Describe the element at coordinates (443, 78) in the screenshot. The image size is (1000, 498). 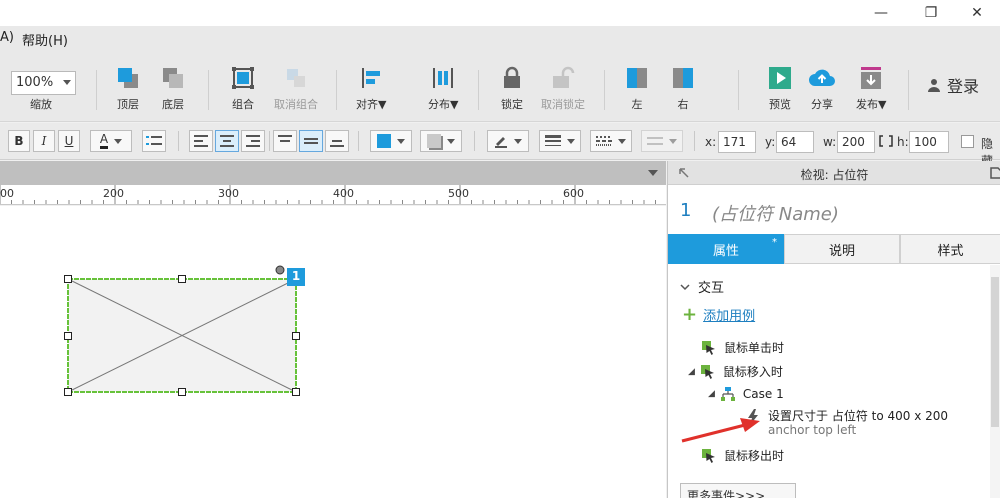
I see `distribute-icon` at that location.